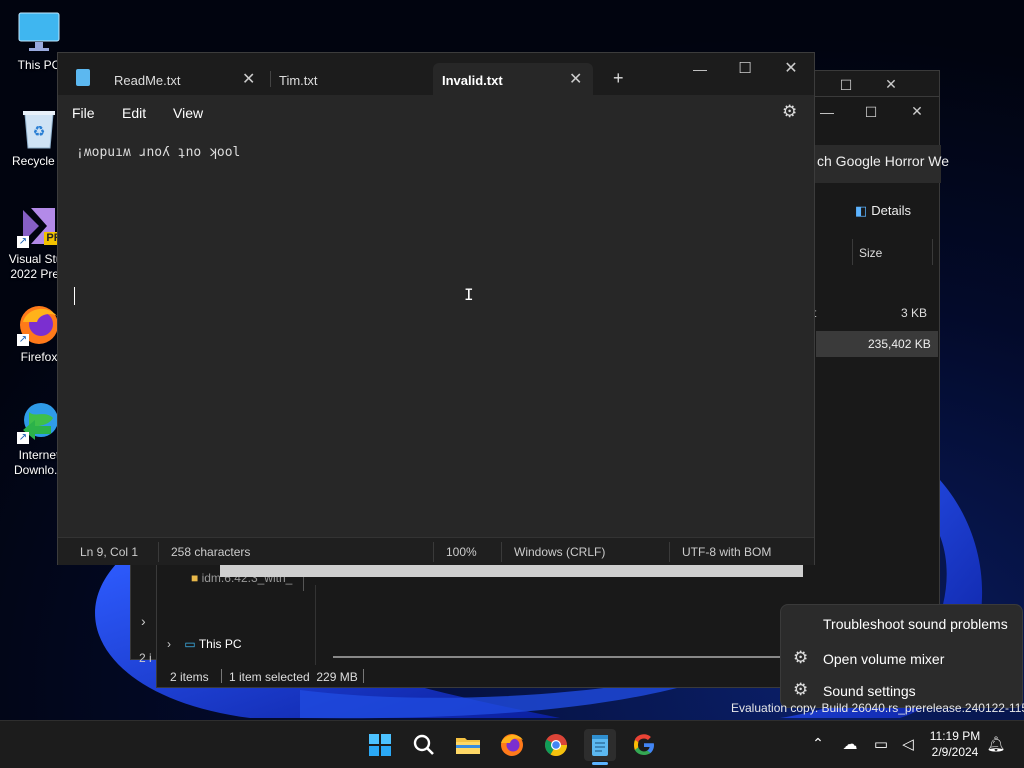  What do you see at coordinates (436, 114) in the screenshot?
I see `menu-bar: File Edit View ⚙` at bounding box center [436, 114].